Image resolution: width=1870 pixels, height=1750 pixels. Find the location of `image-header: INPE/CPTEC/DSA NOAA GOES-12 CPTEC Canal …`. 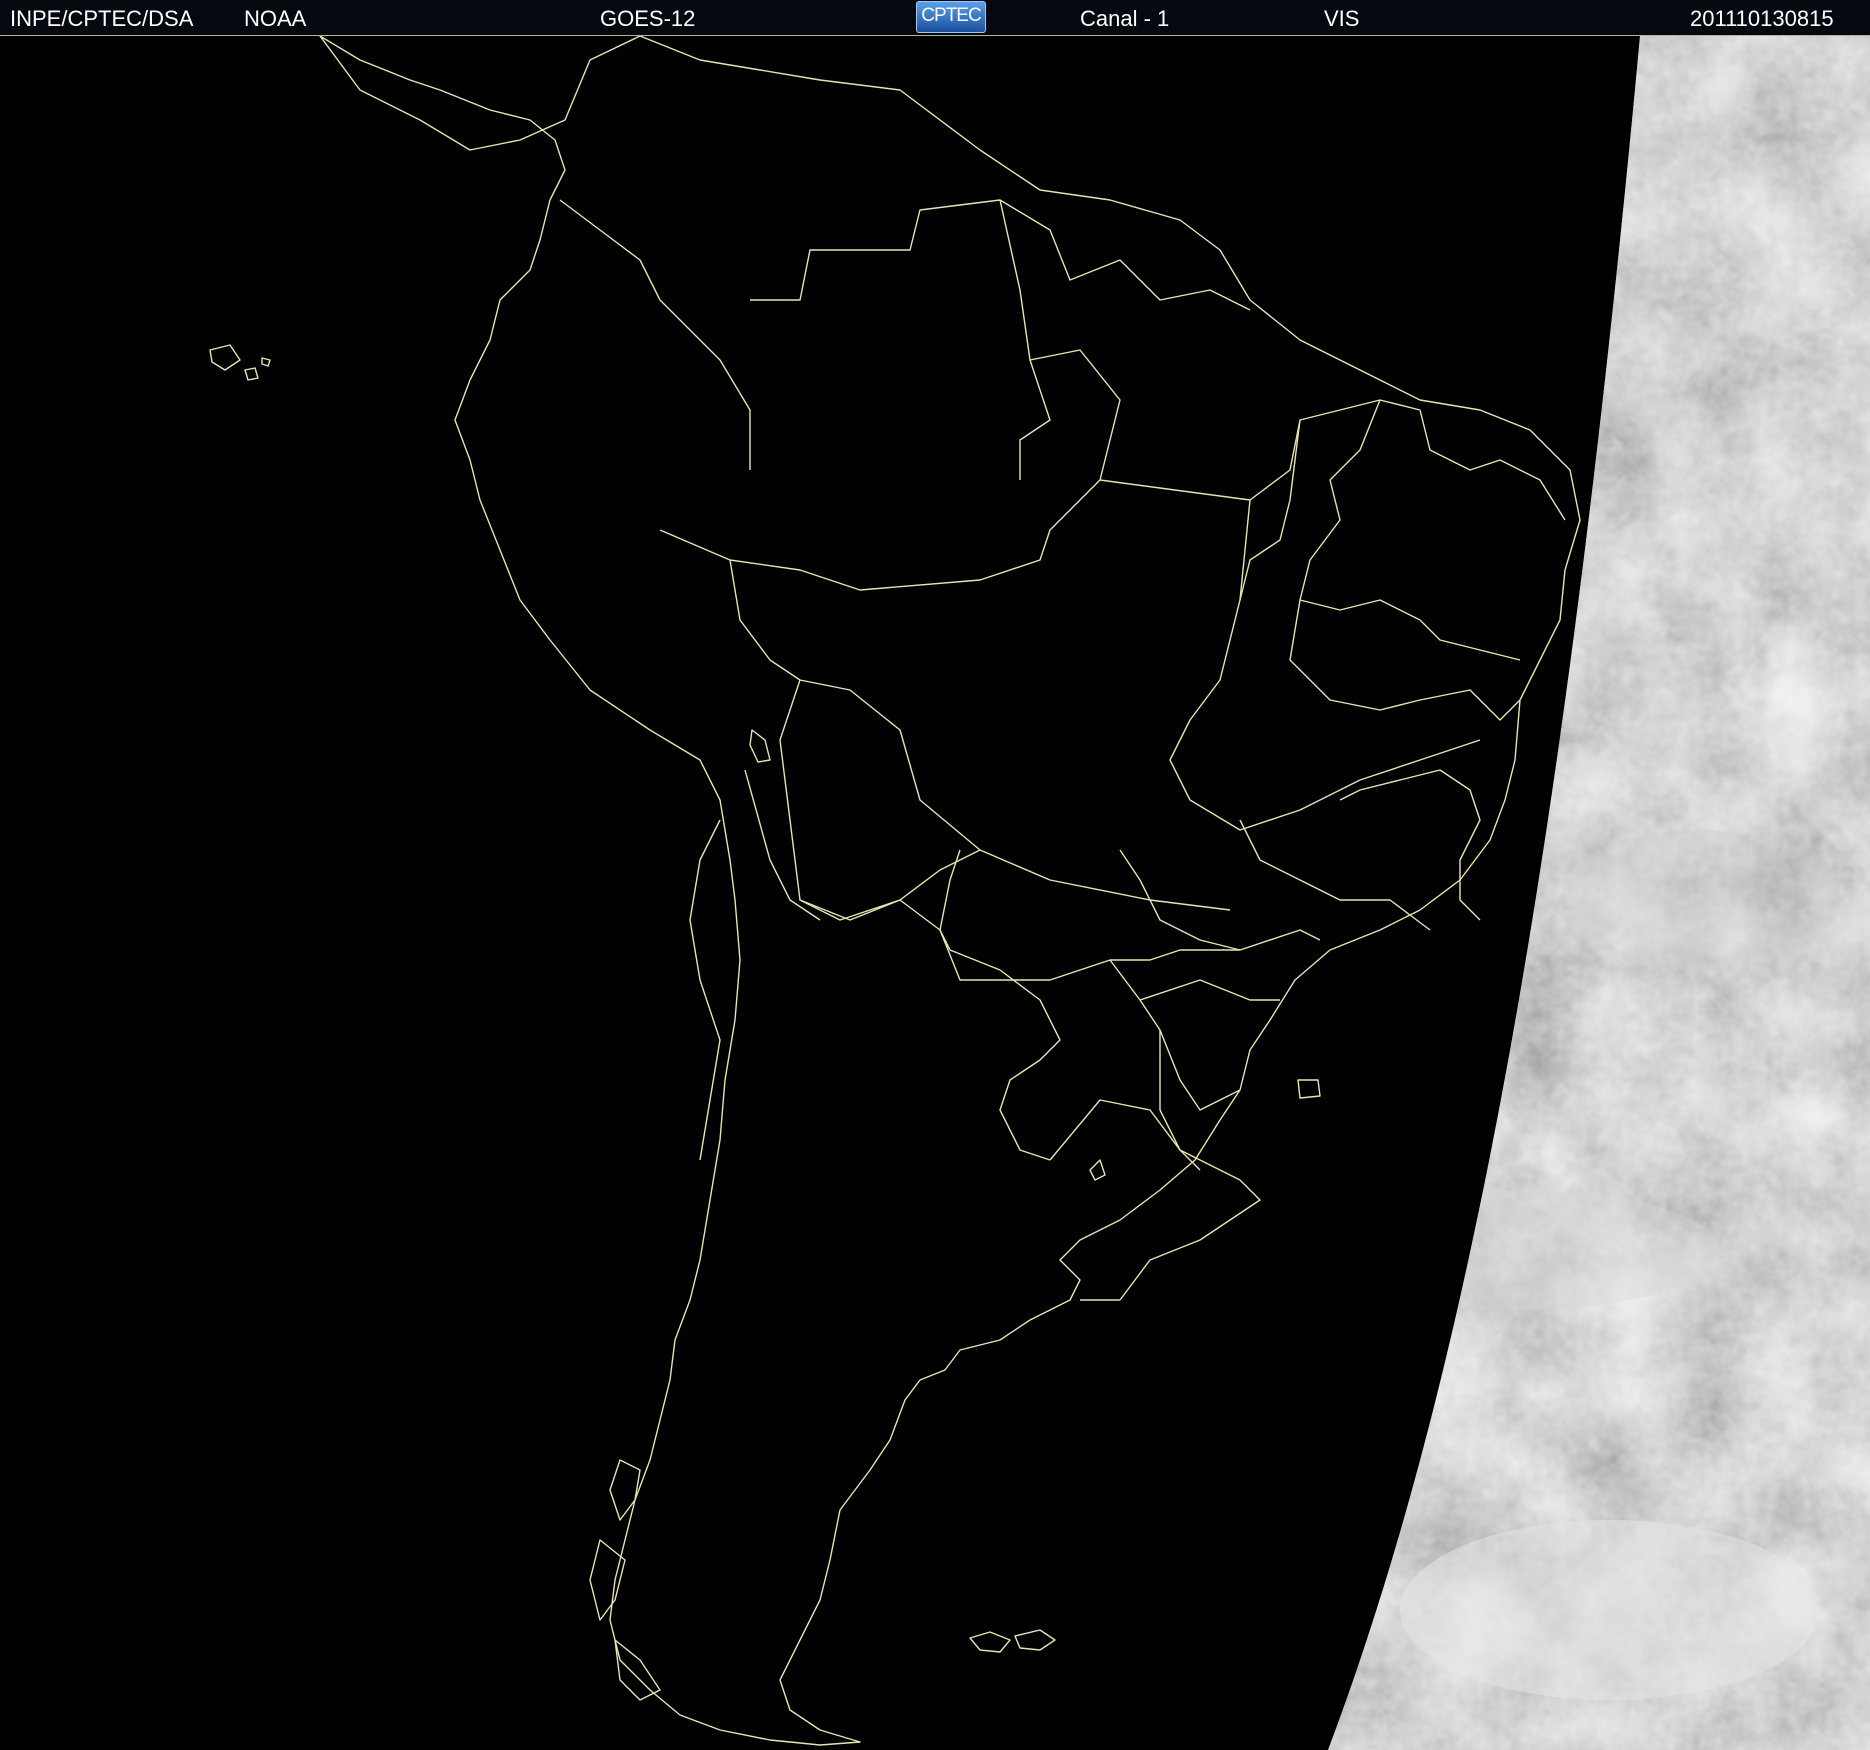

image-header: INPE/CPTEC/DSA NOAA GOES-12 CPTEC Canal … is located at coordinates (935, 18).